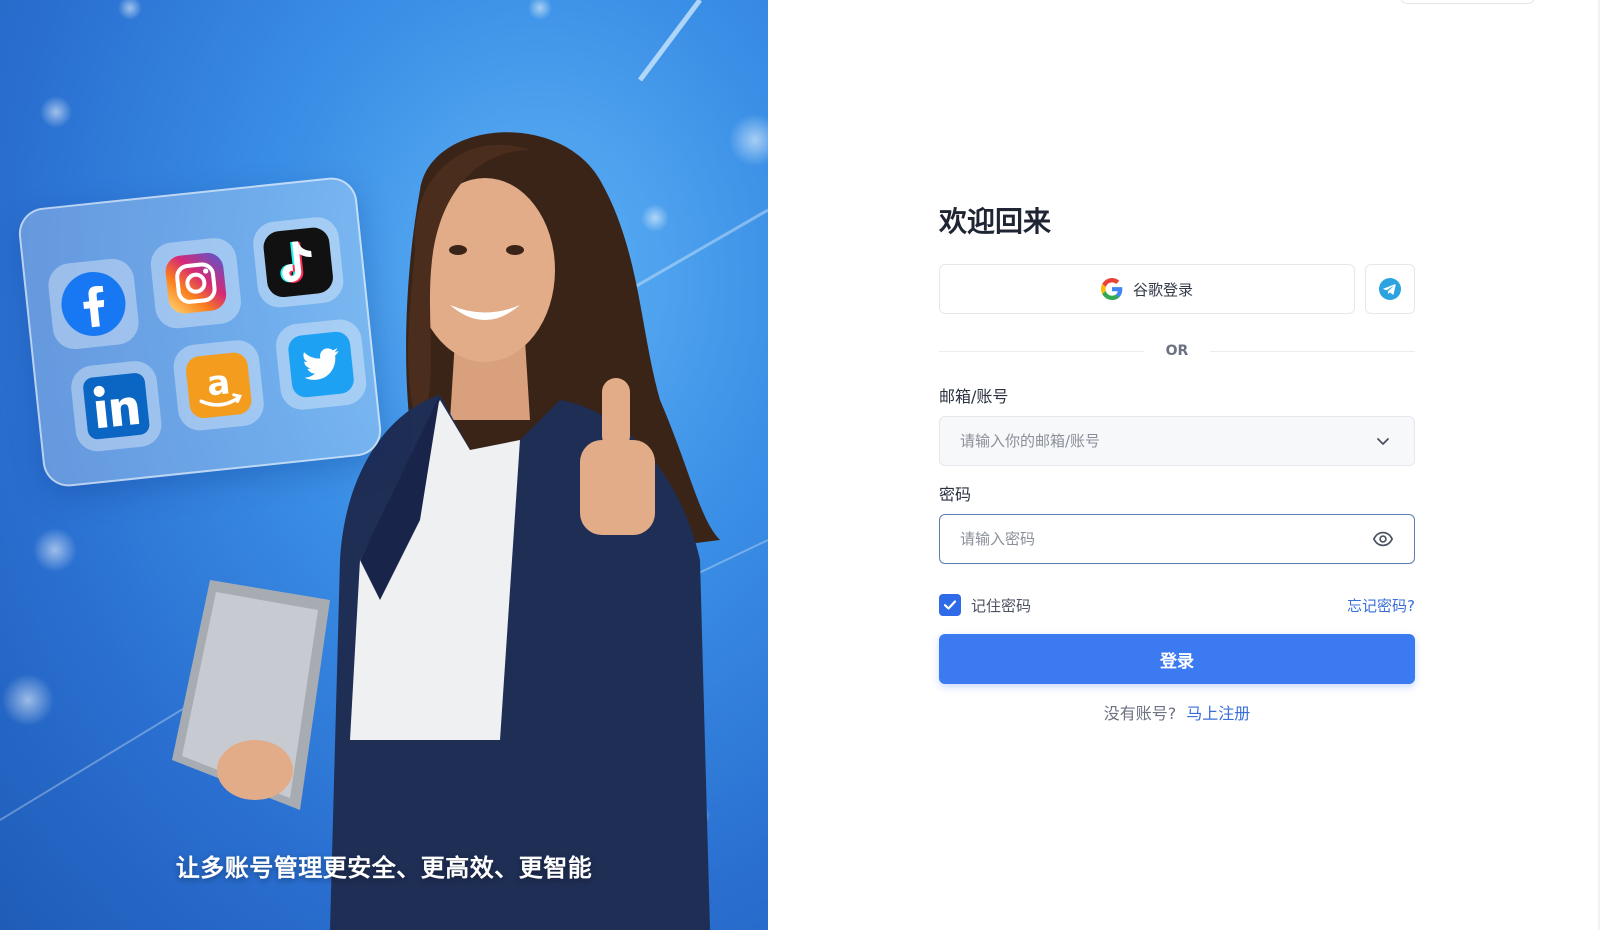 Image resolution: width=1600 pixels, height=930 pixels. I want to click on remember-password-toggle: 记住密码, so click(985, 605).